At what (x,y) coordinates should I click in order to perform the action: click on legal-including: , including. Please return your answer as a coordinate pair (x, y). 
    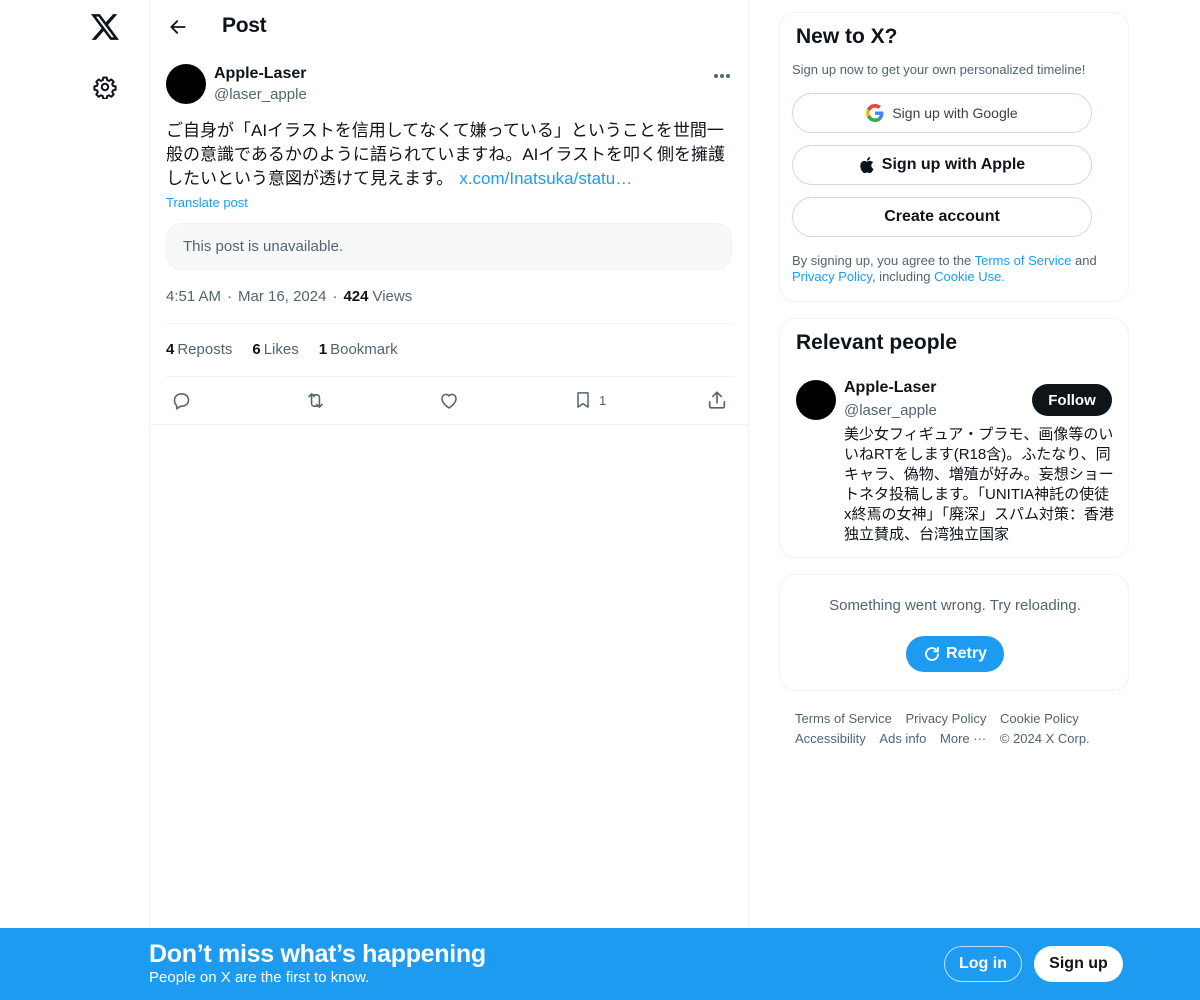
    Looking at the image, I should click on (903, 276).